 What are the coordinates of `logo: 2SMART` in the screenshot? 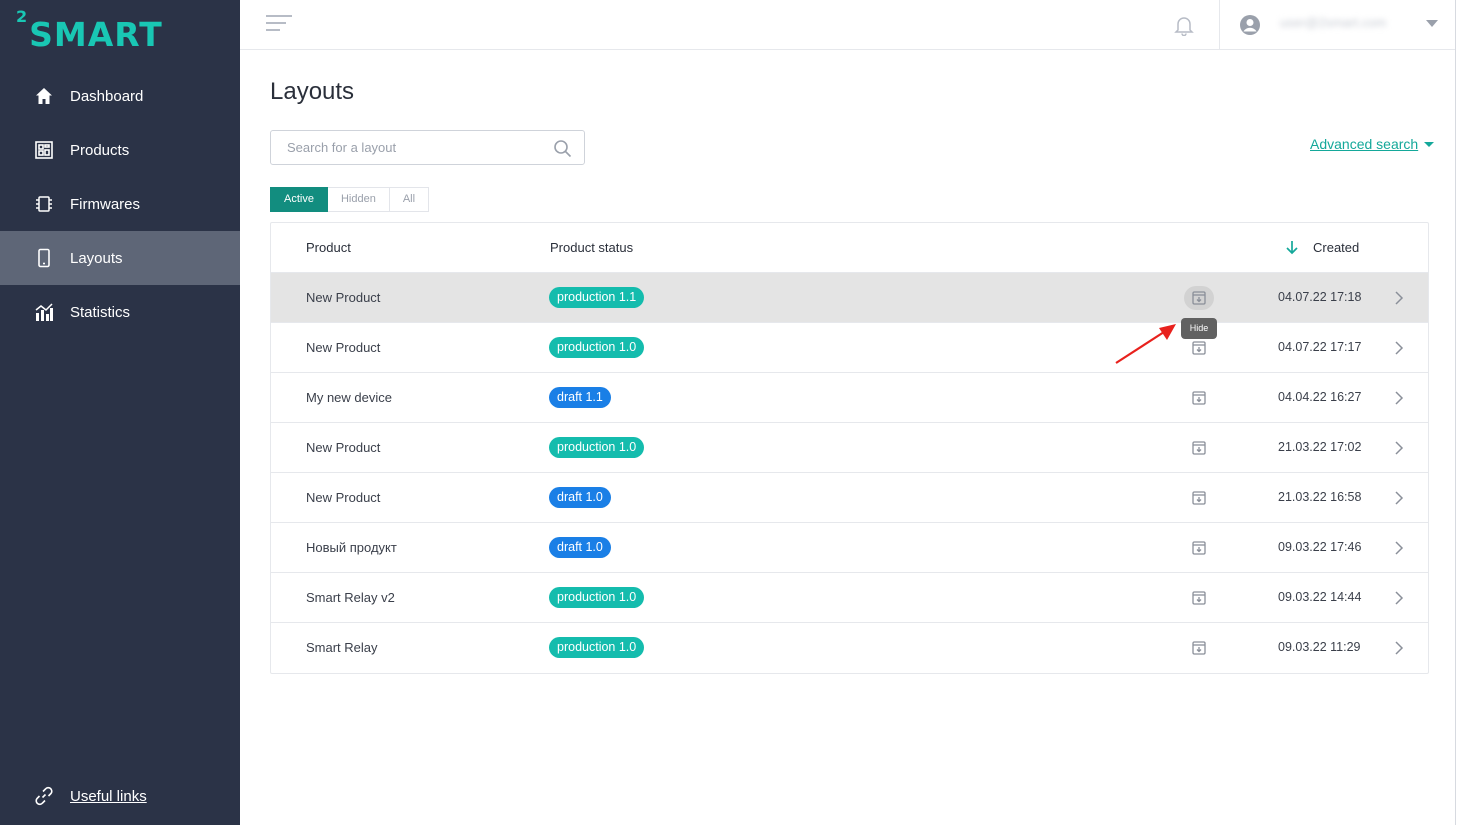 It's located at (89, 29).